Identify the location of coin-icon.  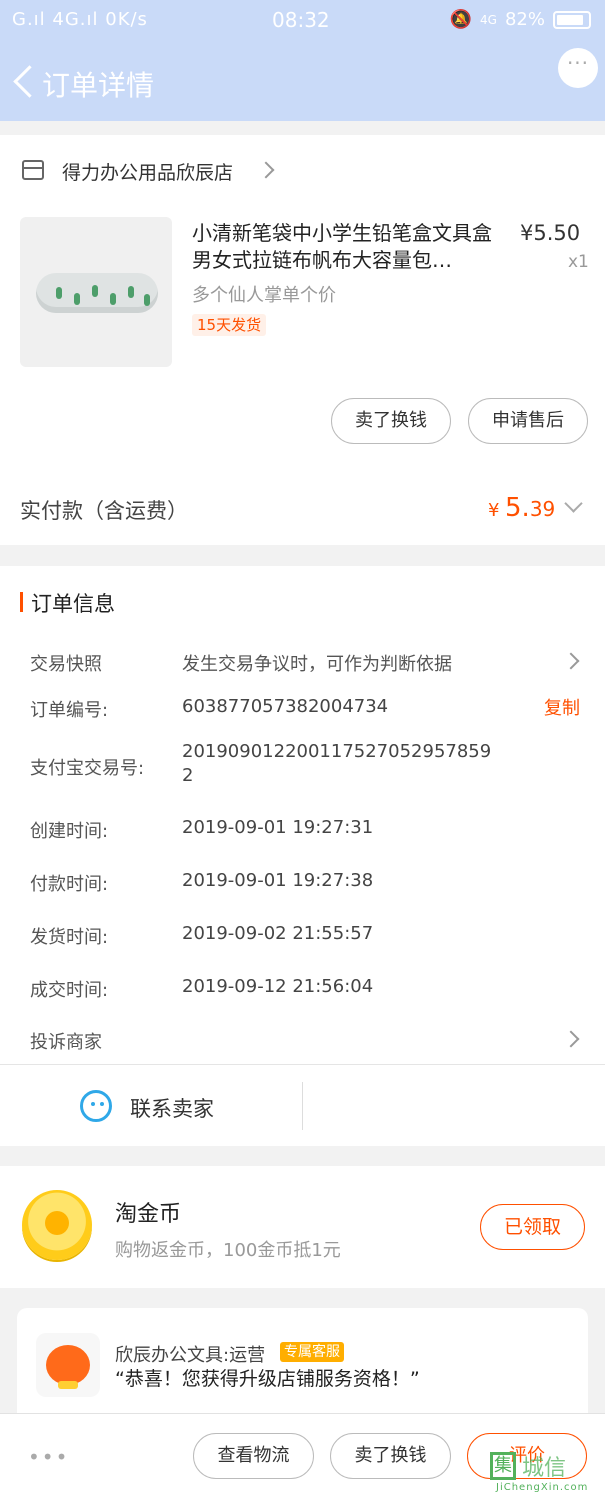
(57, 1225).